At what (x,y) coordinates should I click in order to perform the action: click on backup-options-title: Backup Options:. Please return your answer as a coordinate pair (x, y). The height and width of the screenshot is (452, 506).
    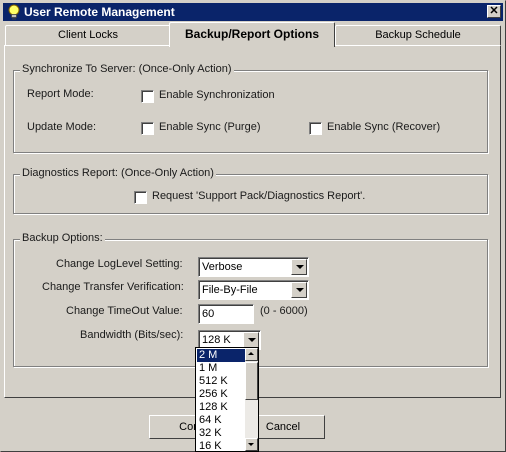
    Looking at the image, I should click on (62, 238).